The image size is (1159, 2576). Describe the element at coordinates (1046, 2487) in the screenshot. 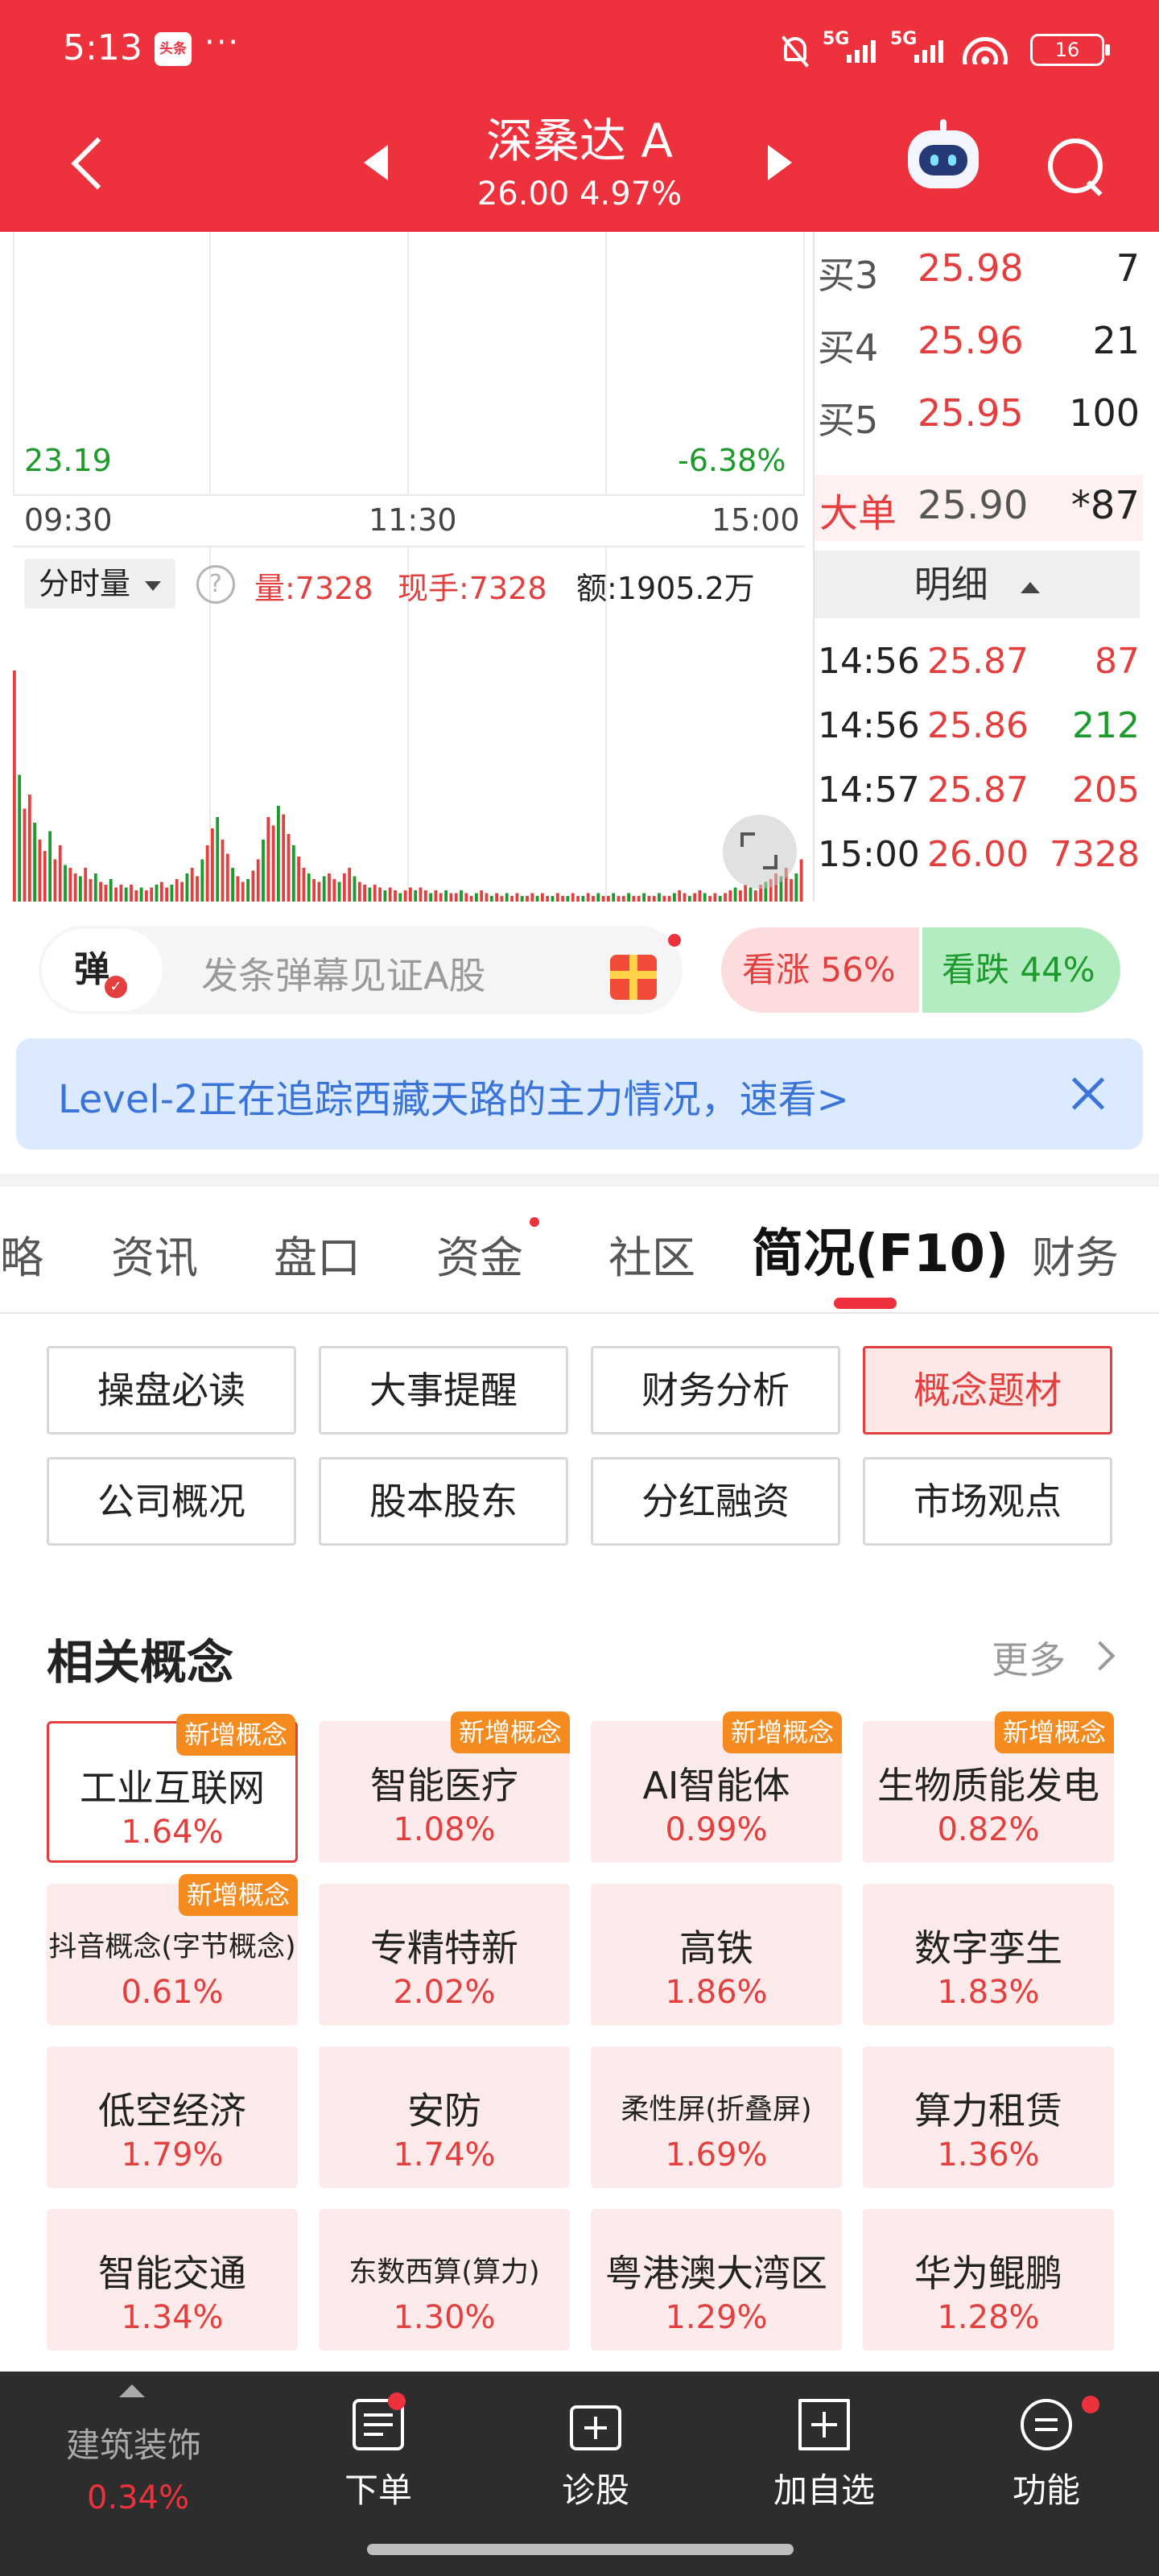

I see `functions-button: 功能` at that location.